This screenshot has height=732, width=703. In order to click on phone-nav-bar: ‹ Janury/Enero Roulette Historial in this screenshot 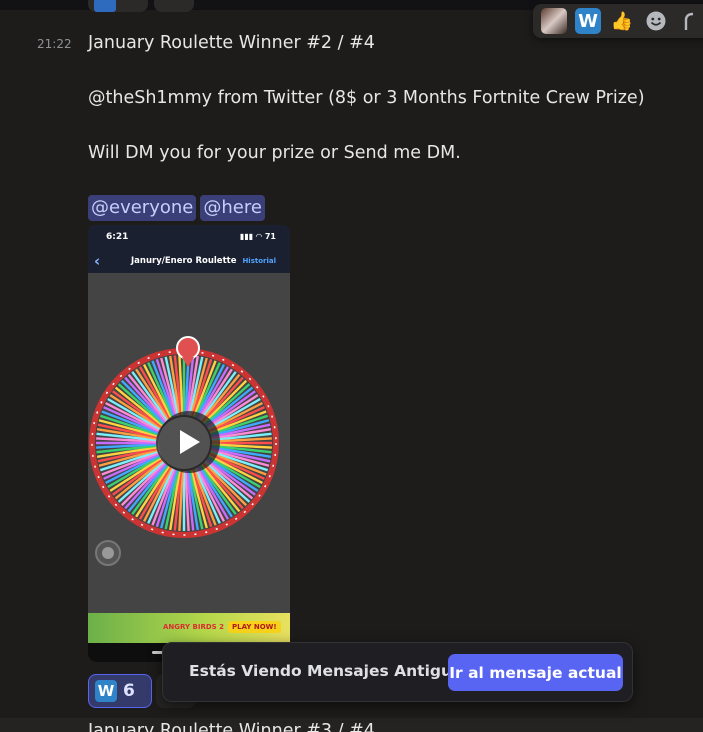, I will do `click(189, 262)`.